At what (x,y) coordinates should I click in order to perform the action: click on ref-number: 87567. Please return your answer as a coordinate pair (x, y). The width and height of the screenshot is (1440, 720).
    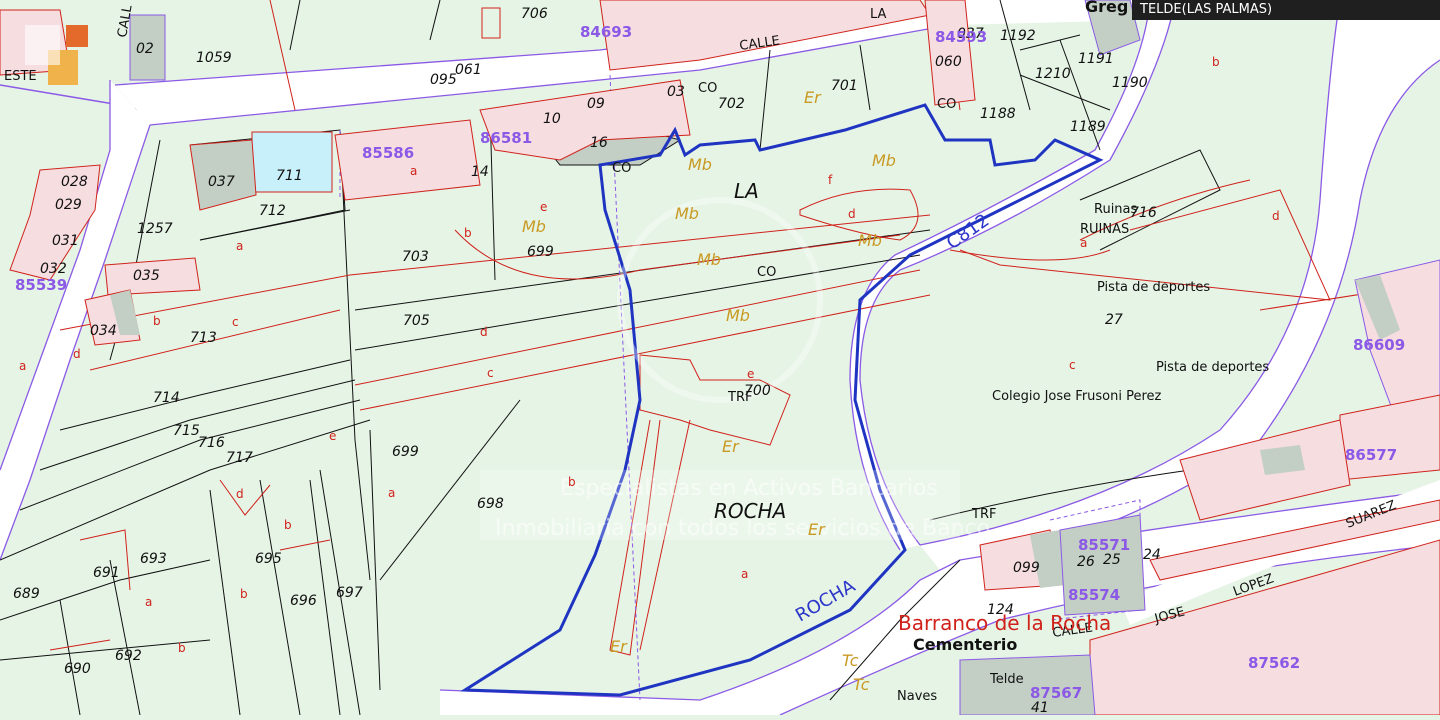
    Looking at the image, I should click on (1056, 693).